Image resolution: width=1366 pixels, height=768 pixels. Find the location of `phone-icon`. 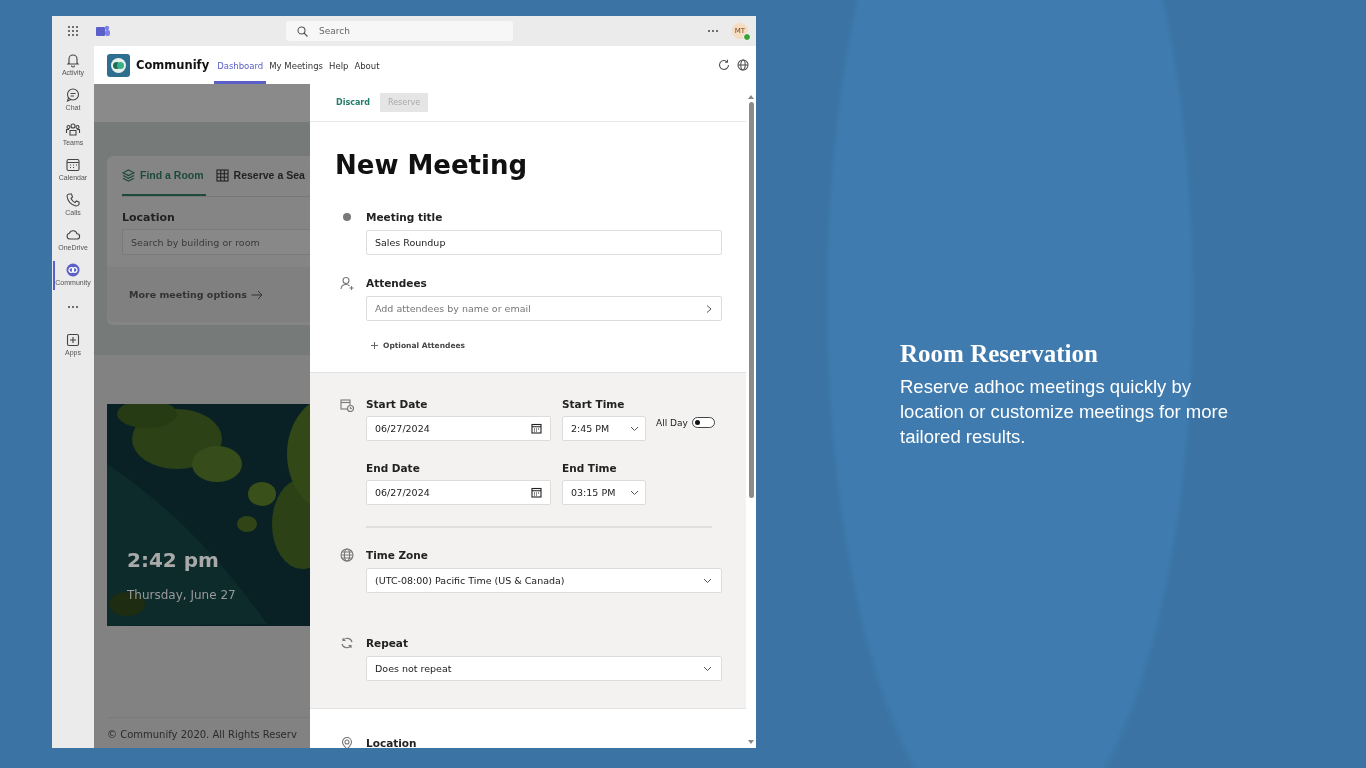

phone-icon is located at coordinates (73, 200).